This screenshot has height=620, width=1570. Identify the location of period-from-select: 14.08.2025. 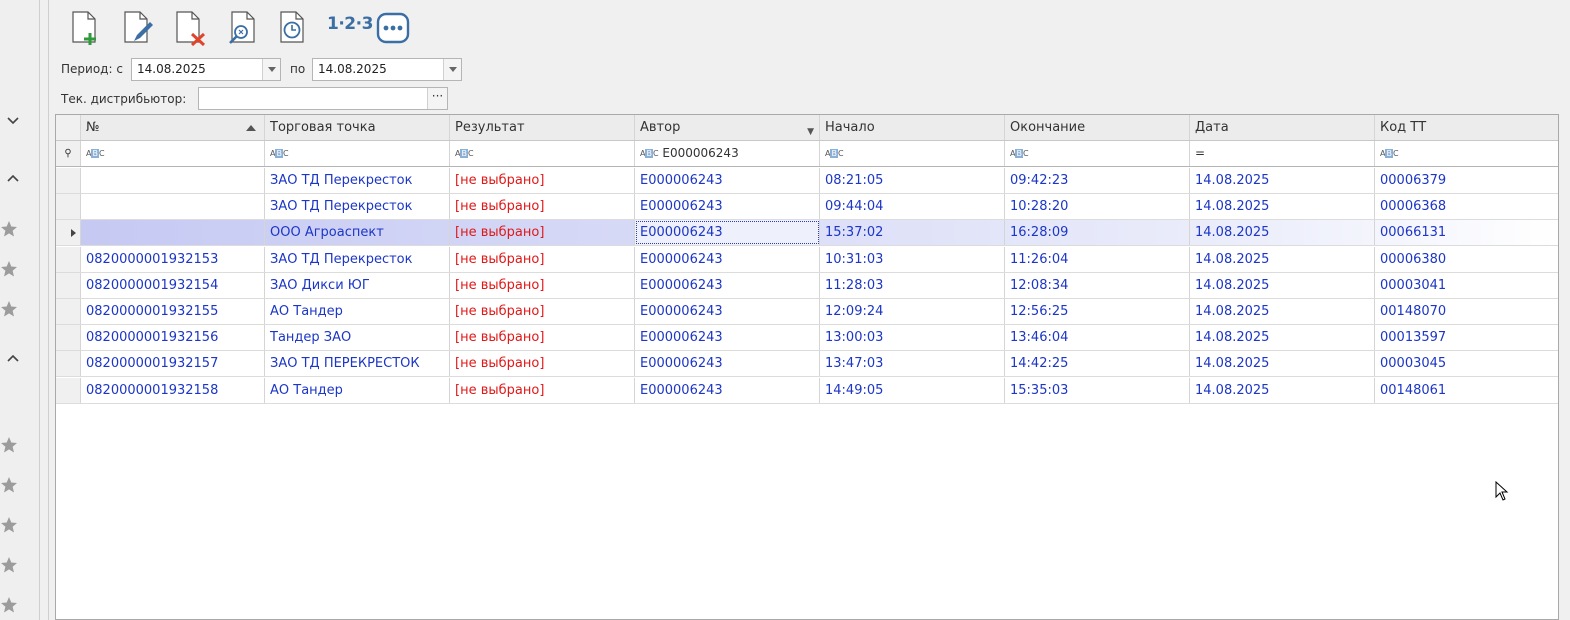
(206, 69).